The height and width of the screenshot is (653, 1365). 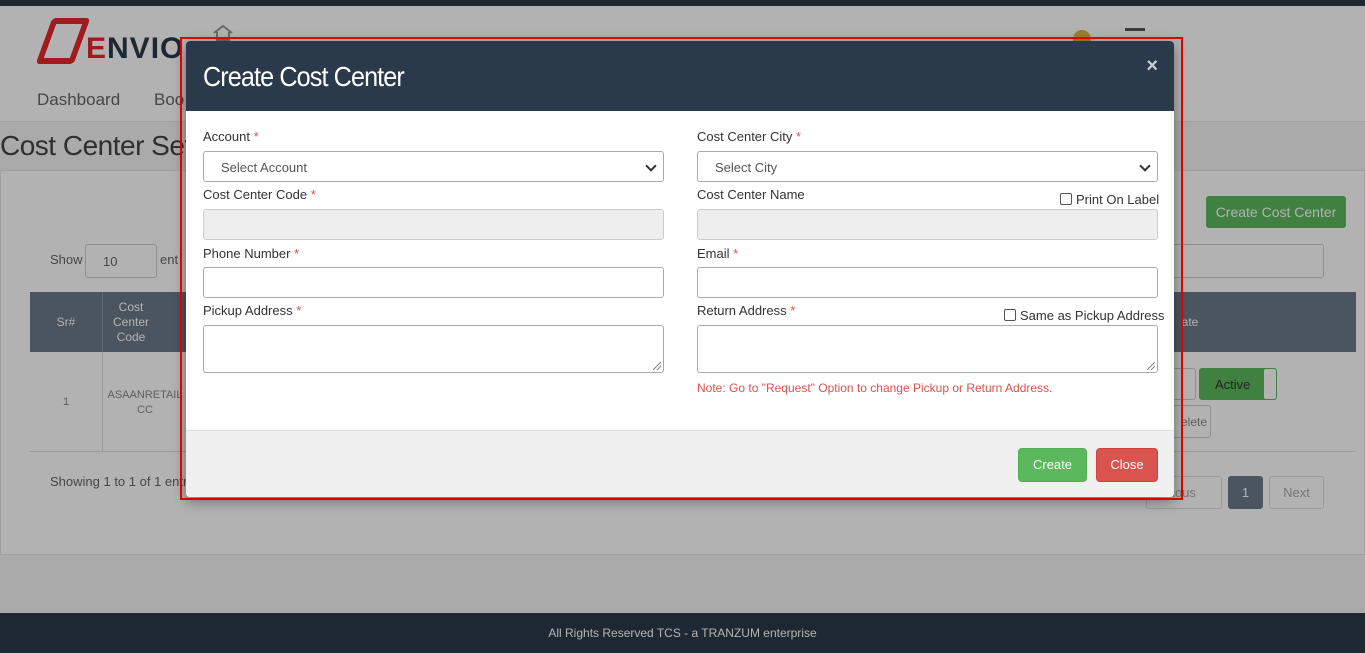 What do you see at coordinates (1052, 465) in the screenshot?
I see `create-button: Create` at bounding box center [1052, 465].